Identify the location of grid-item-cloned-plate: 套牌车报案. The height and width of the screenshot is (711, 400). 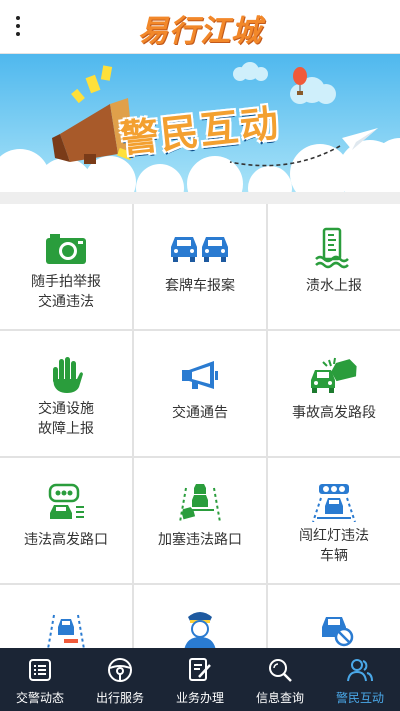
(200, 266).